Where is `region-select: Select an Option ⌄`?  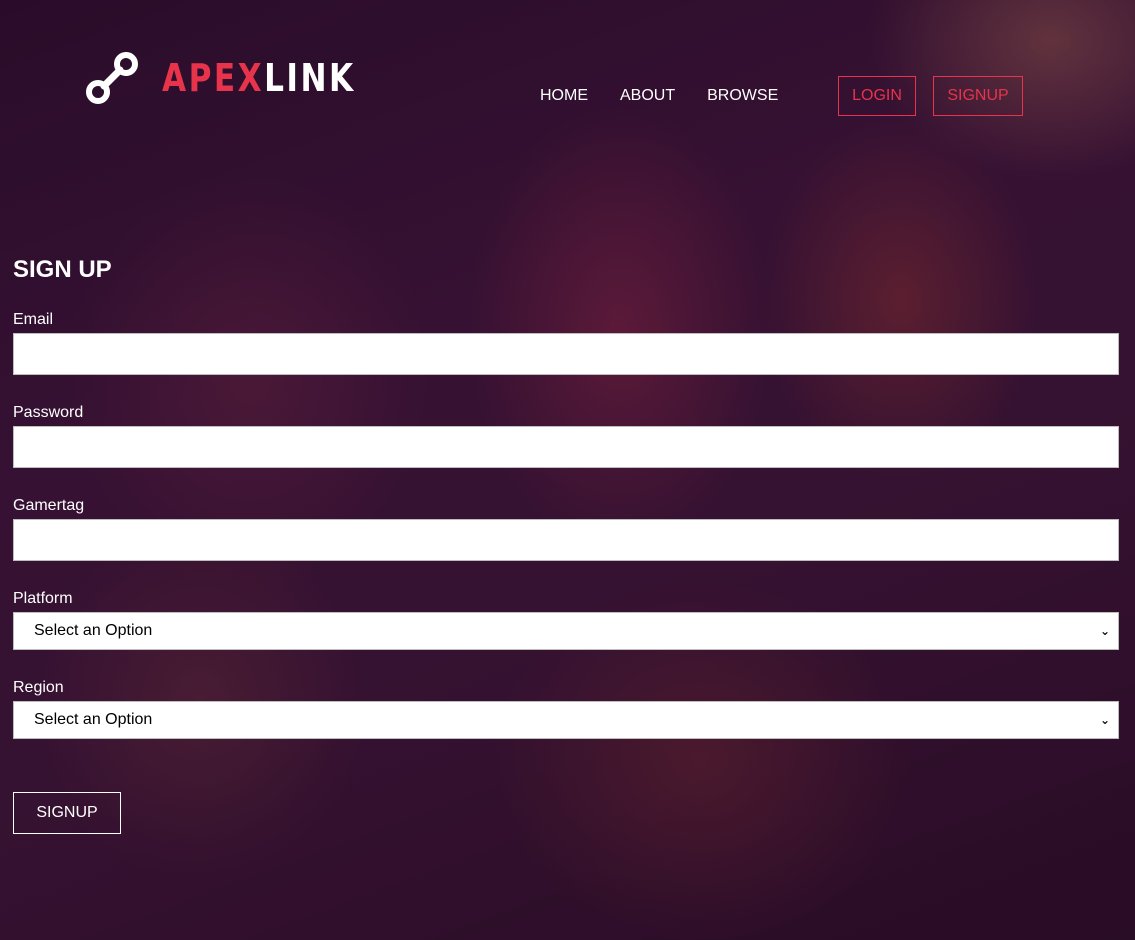
region-select: Select an Option ⌄ is located at coordinates (566, 720).